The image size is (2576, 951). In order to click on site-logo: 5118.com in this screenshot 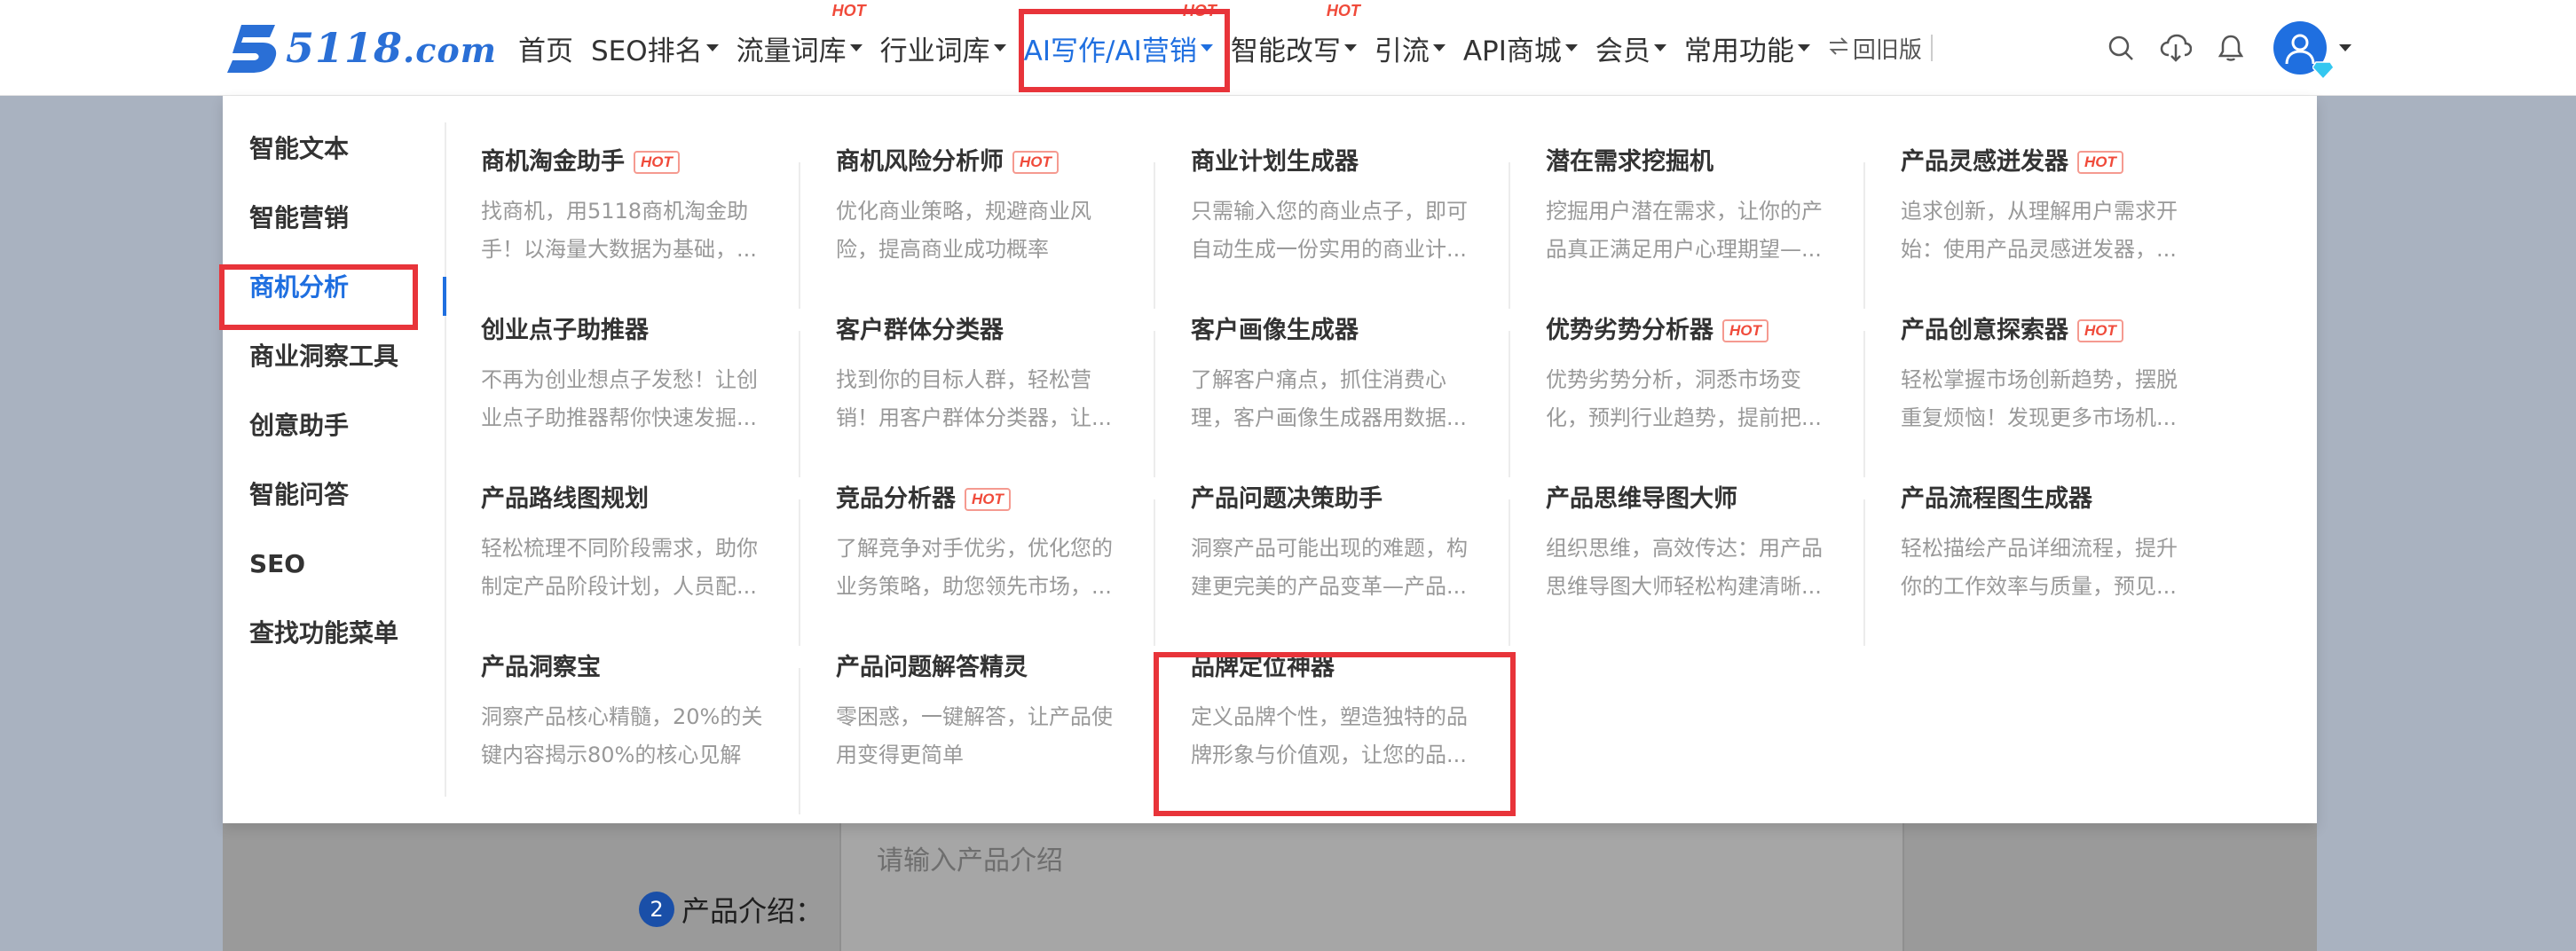, I will do `click(360, 48)`.